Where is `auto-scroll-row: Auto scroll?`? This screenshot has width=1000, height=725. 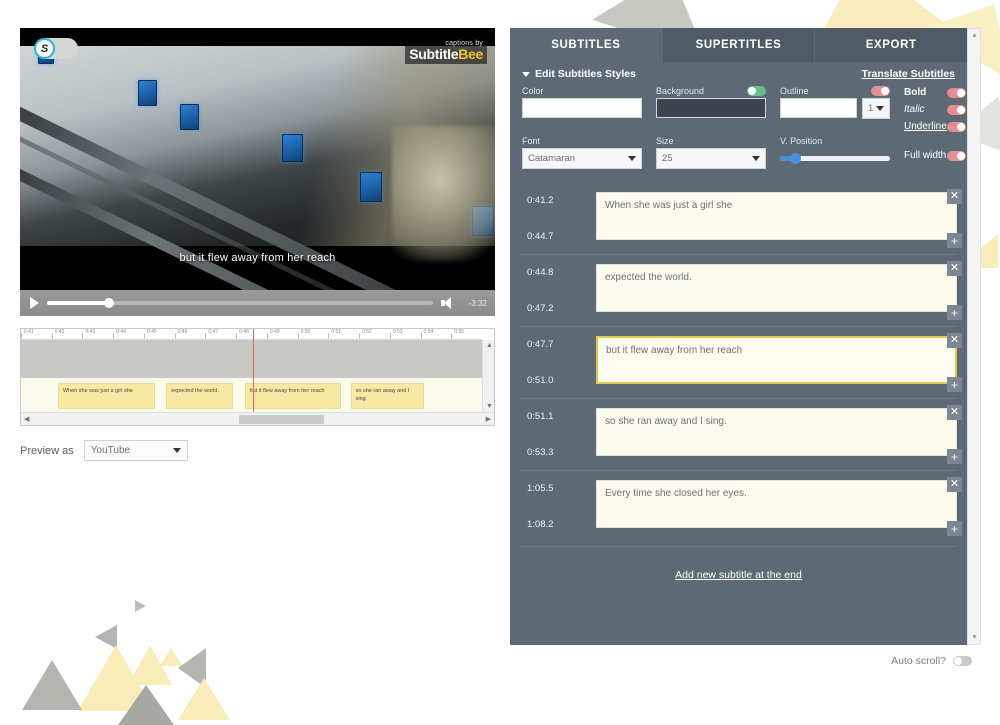 auto-scroll-row: Auto scroll? is located at coordinates (931, 661).